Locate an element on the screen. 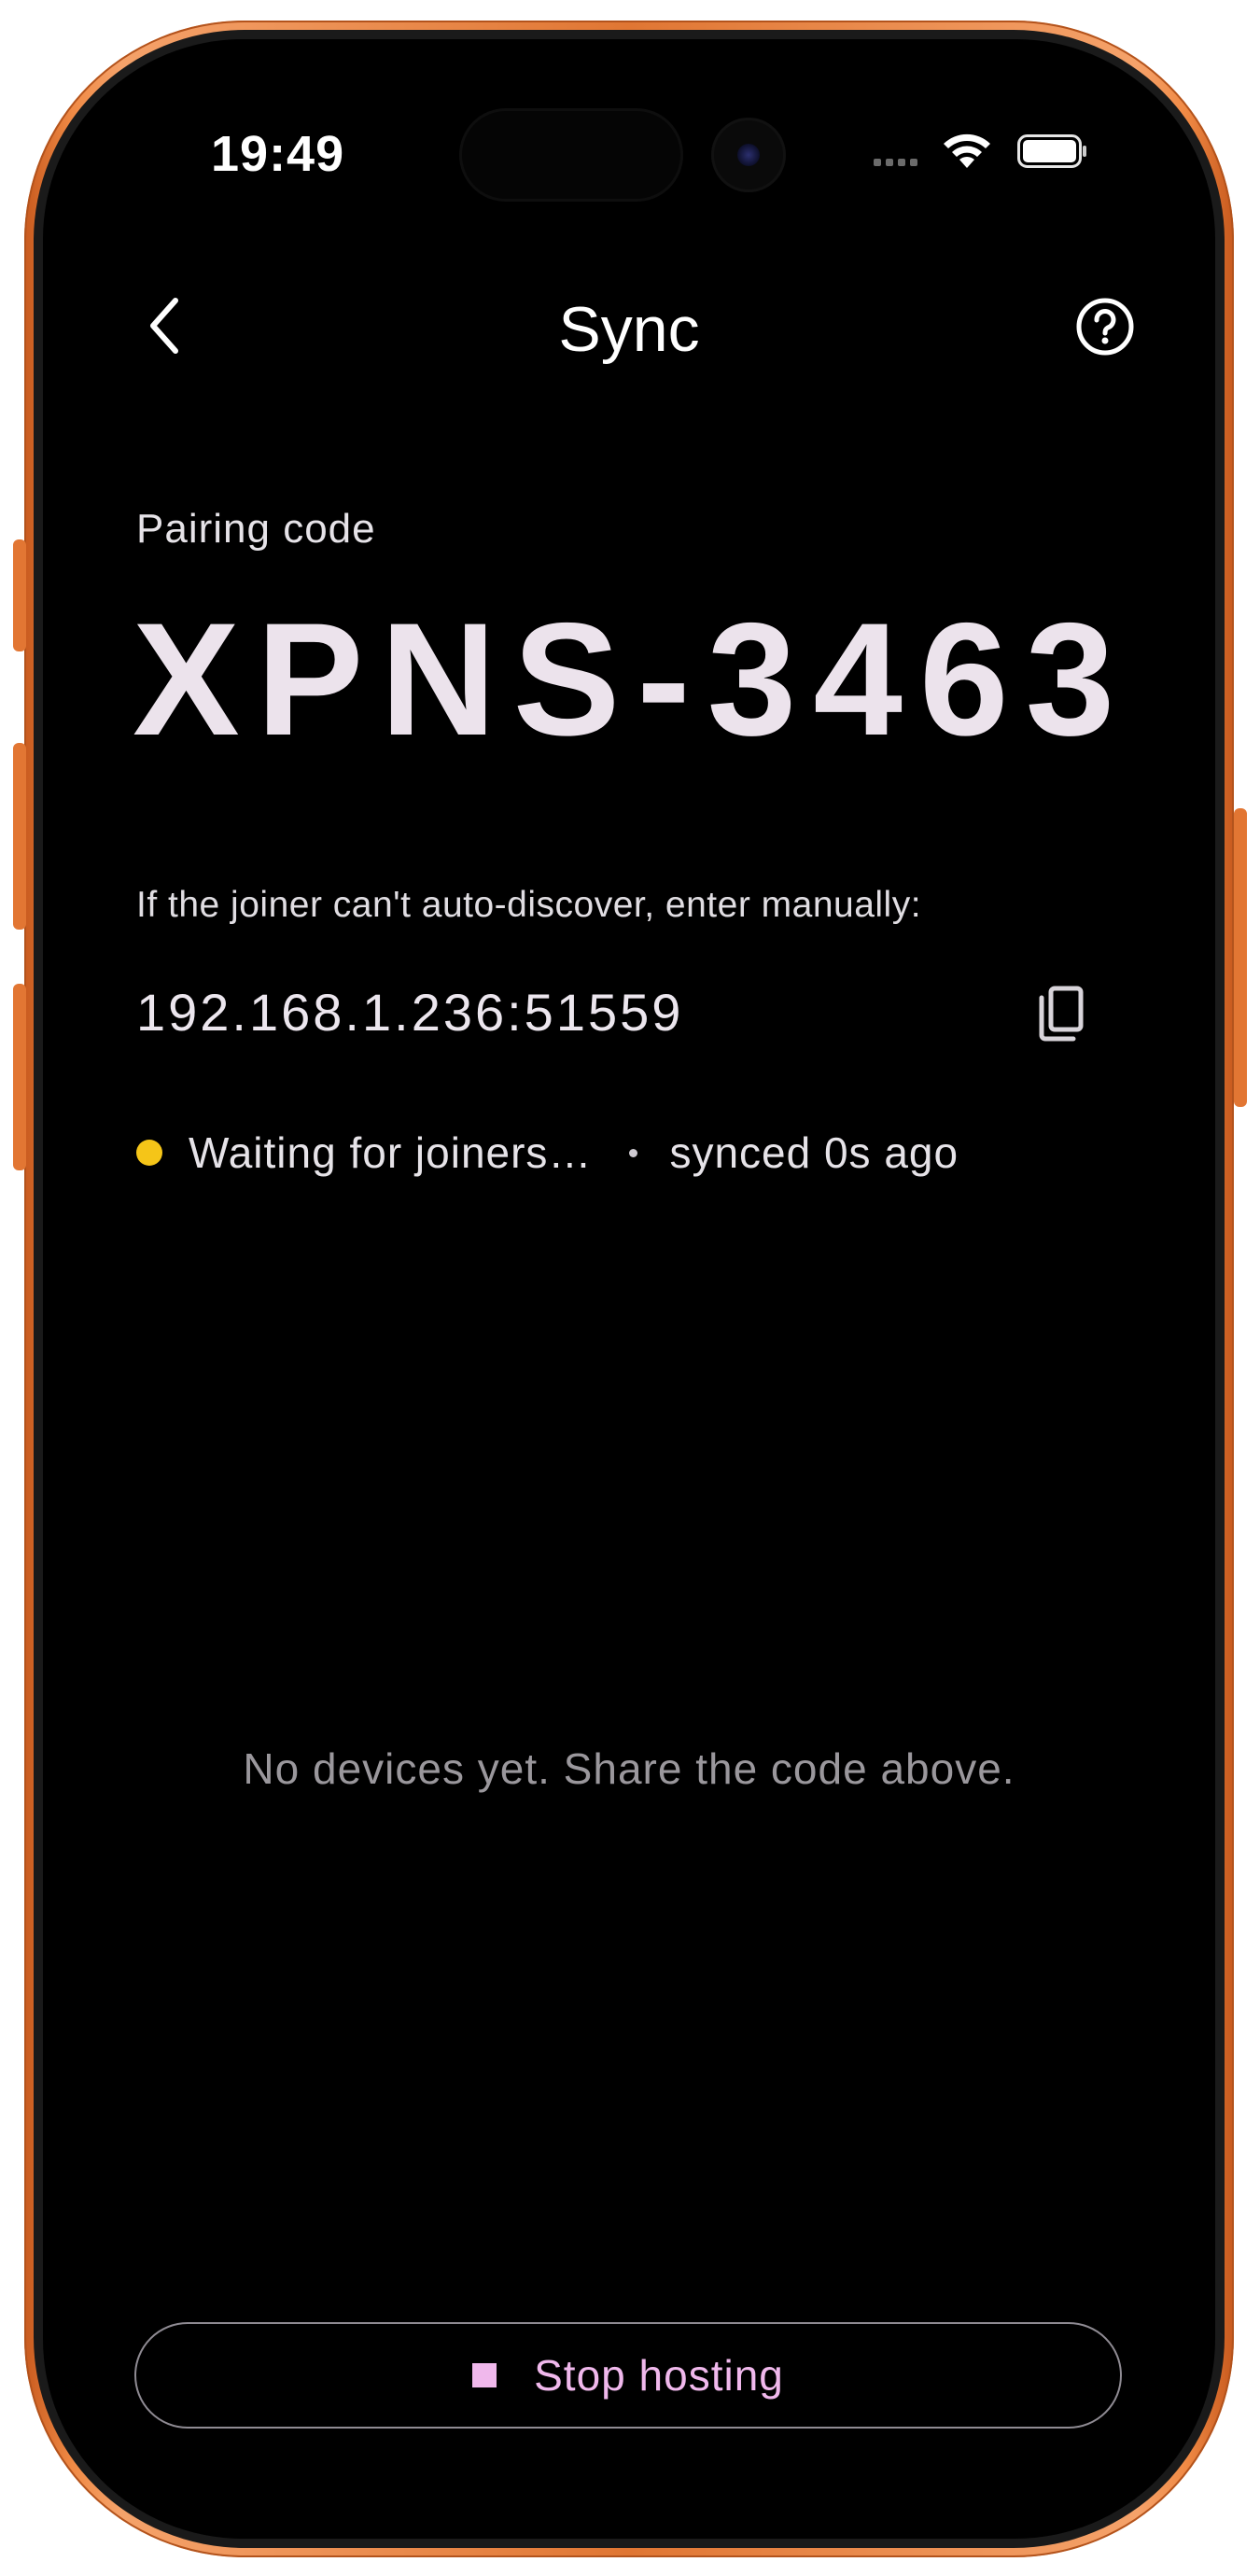 The height and width of the screenshot is (2576, 1260). host-address: 192.168.1.236:51559 is located at coordinates (410, 1012).